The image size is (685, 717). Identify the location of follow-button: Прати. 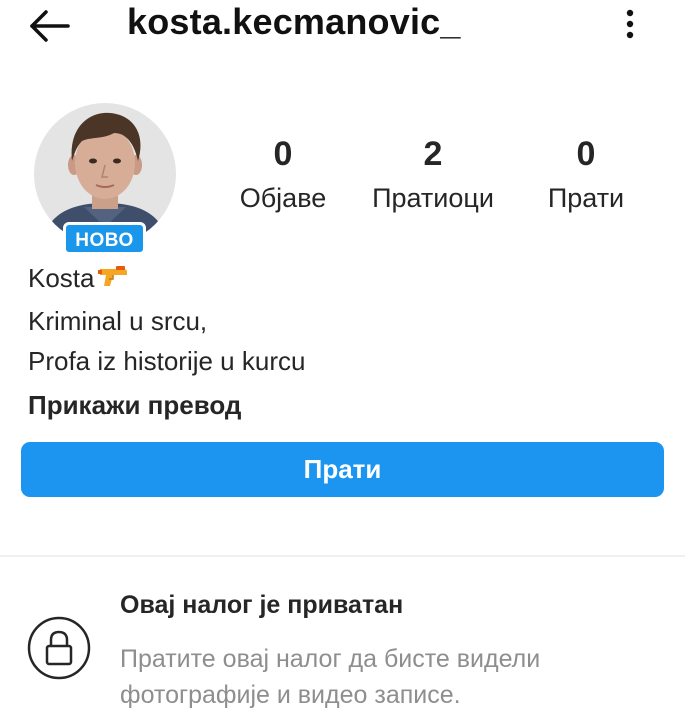
(342, 469).